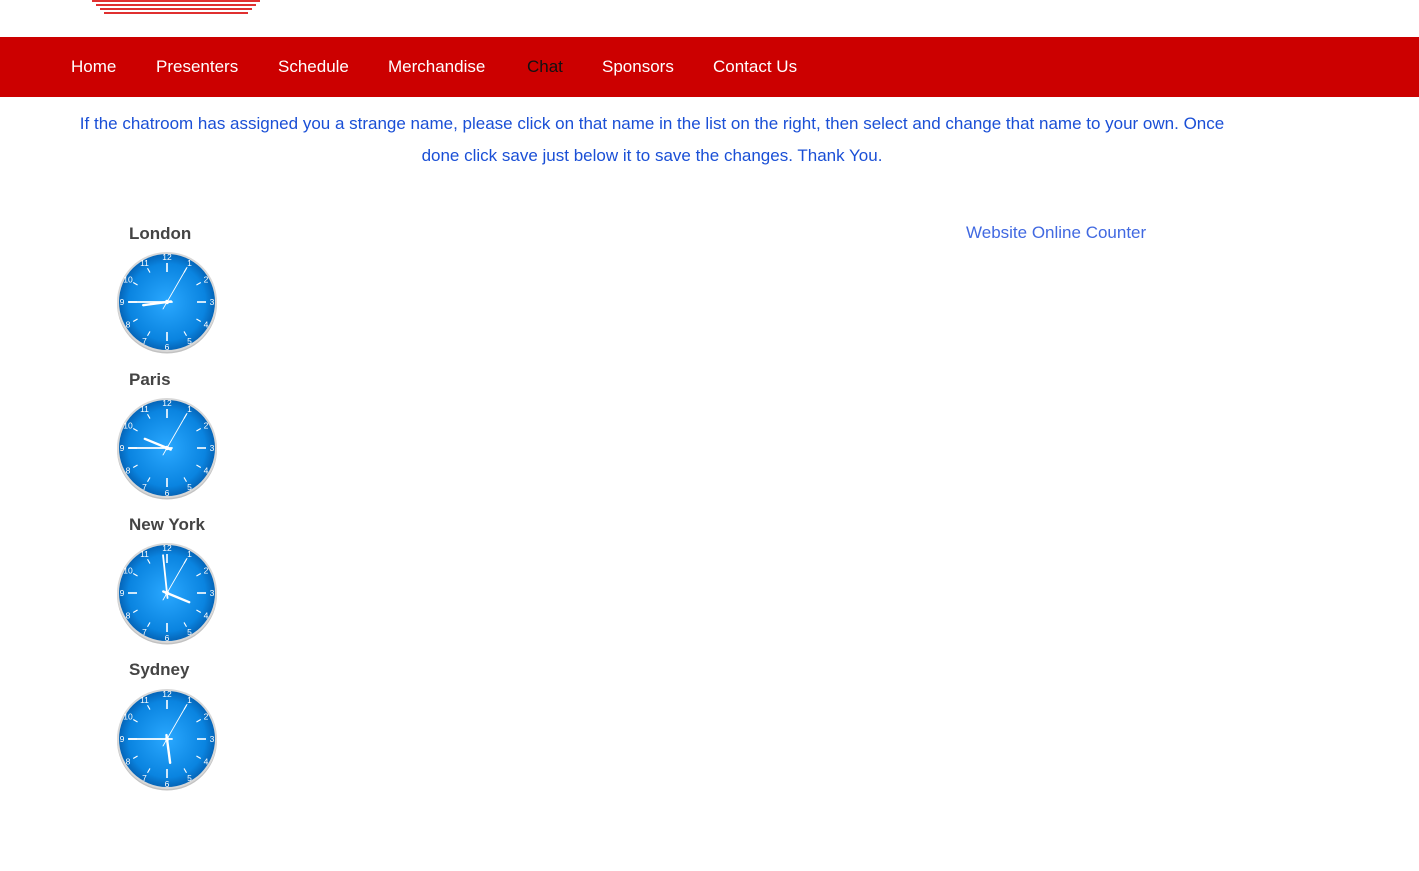 The height and width of the screenshot is (871, 1419). Describe the element at coordinates (197, 67) in the screenshot. I see `nav-presenters: Presenters` at that location.